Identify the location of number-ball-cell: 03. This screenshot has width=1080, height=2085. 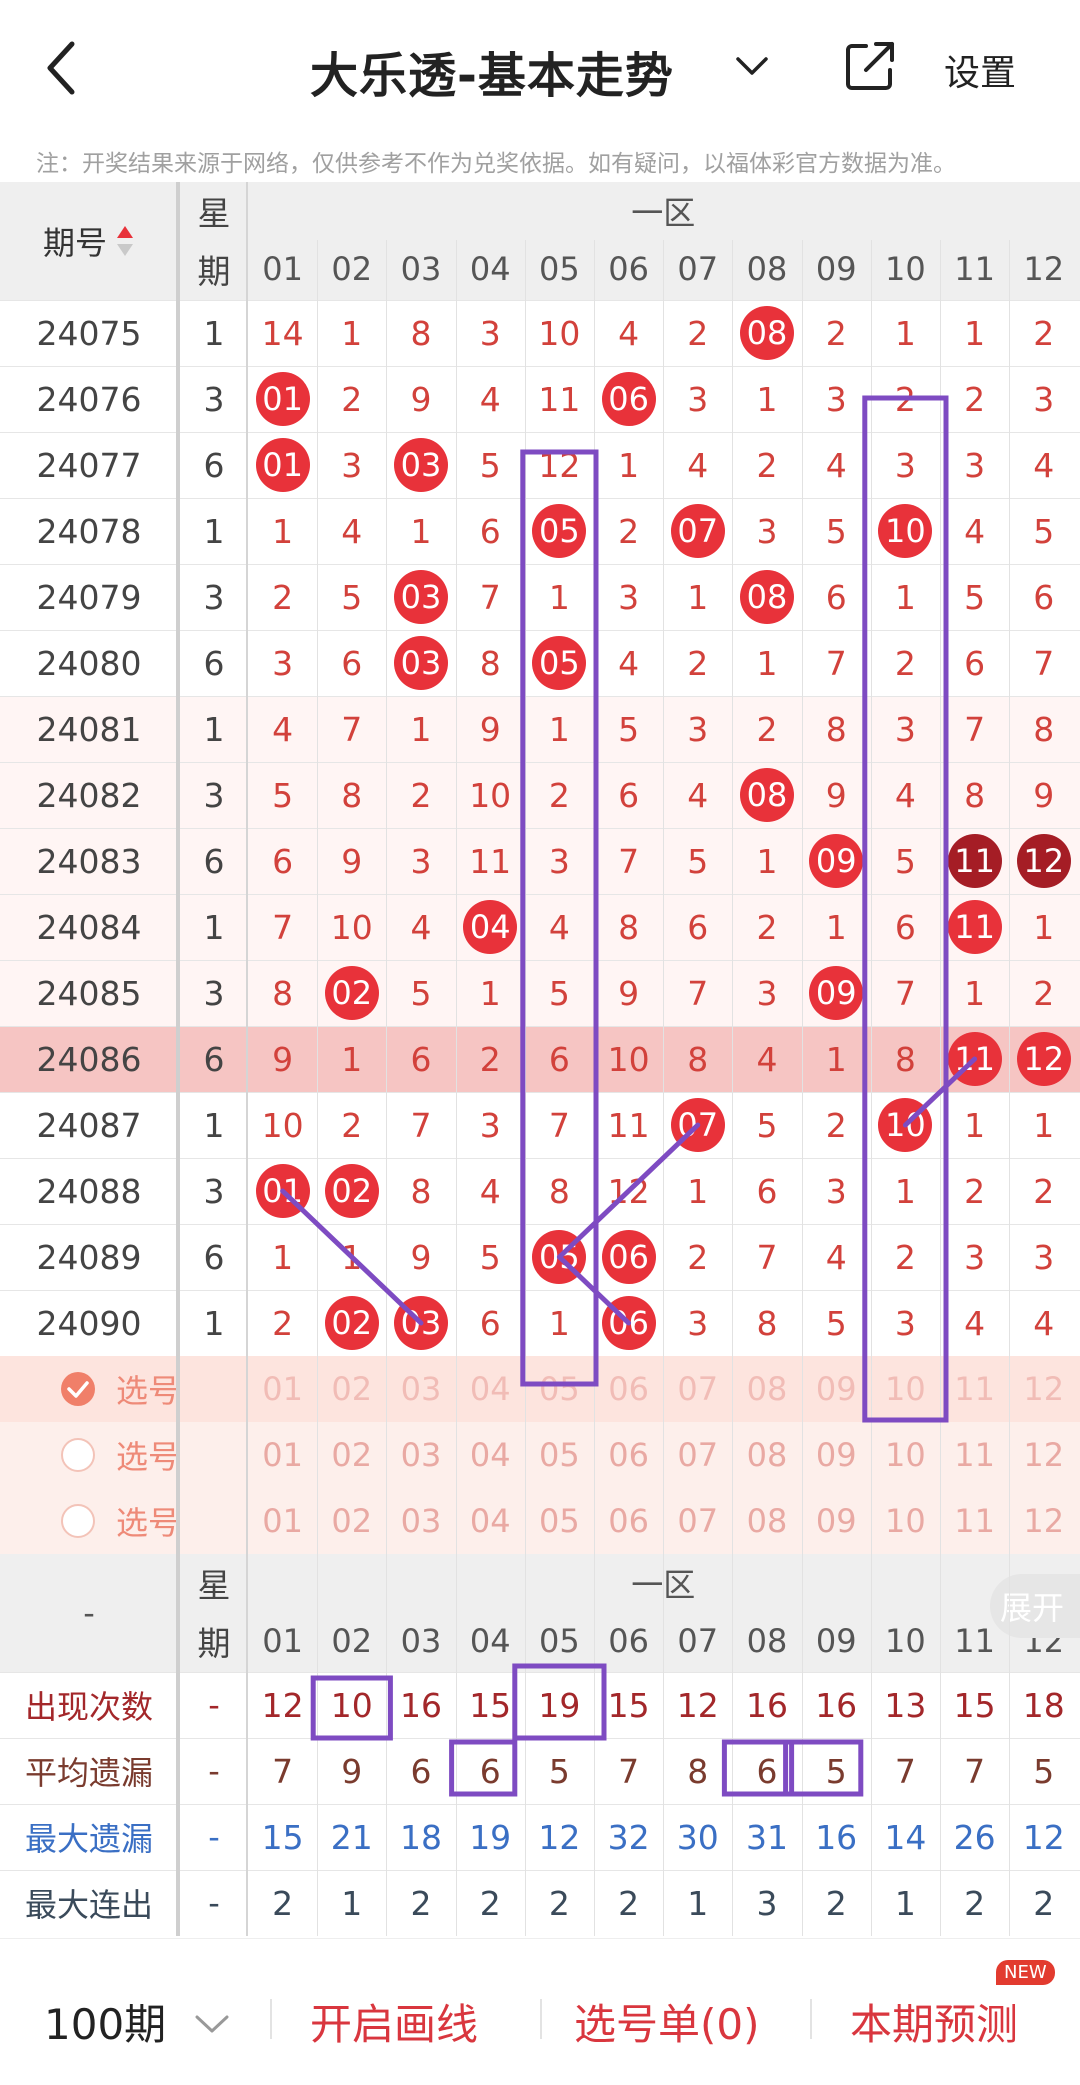
(420, 1323).